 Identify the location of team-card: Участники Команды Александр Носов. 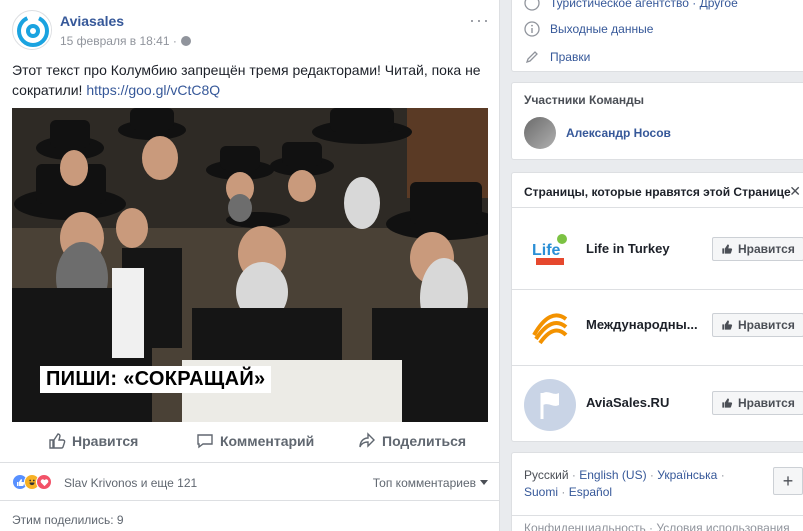
(657, 121).